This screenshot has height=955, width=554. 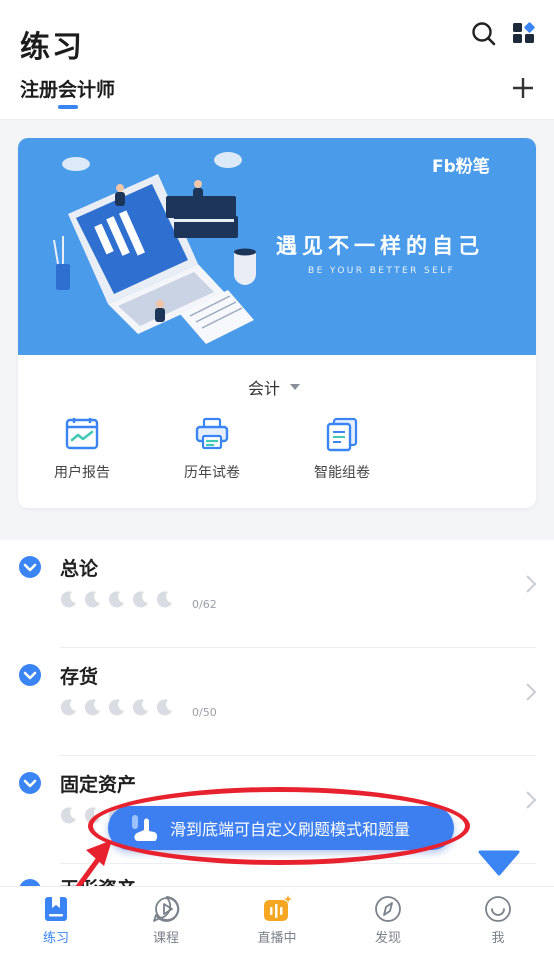 What do you see at coordinates (277, 875) in the screenshot?
I see `chapter-item: 无形资产` at bounding box center [277, 875].